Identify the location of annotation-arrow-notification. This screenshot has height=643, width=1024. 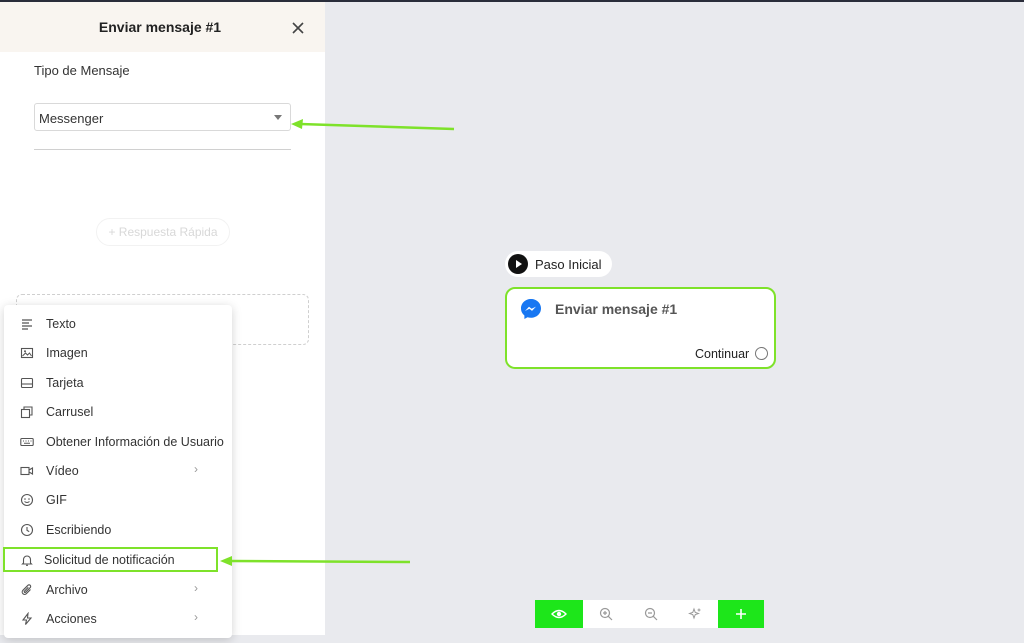
(320, 561).